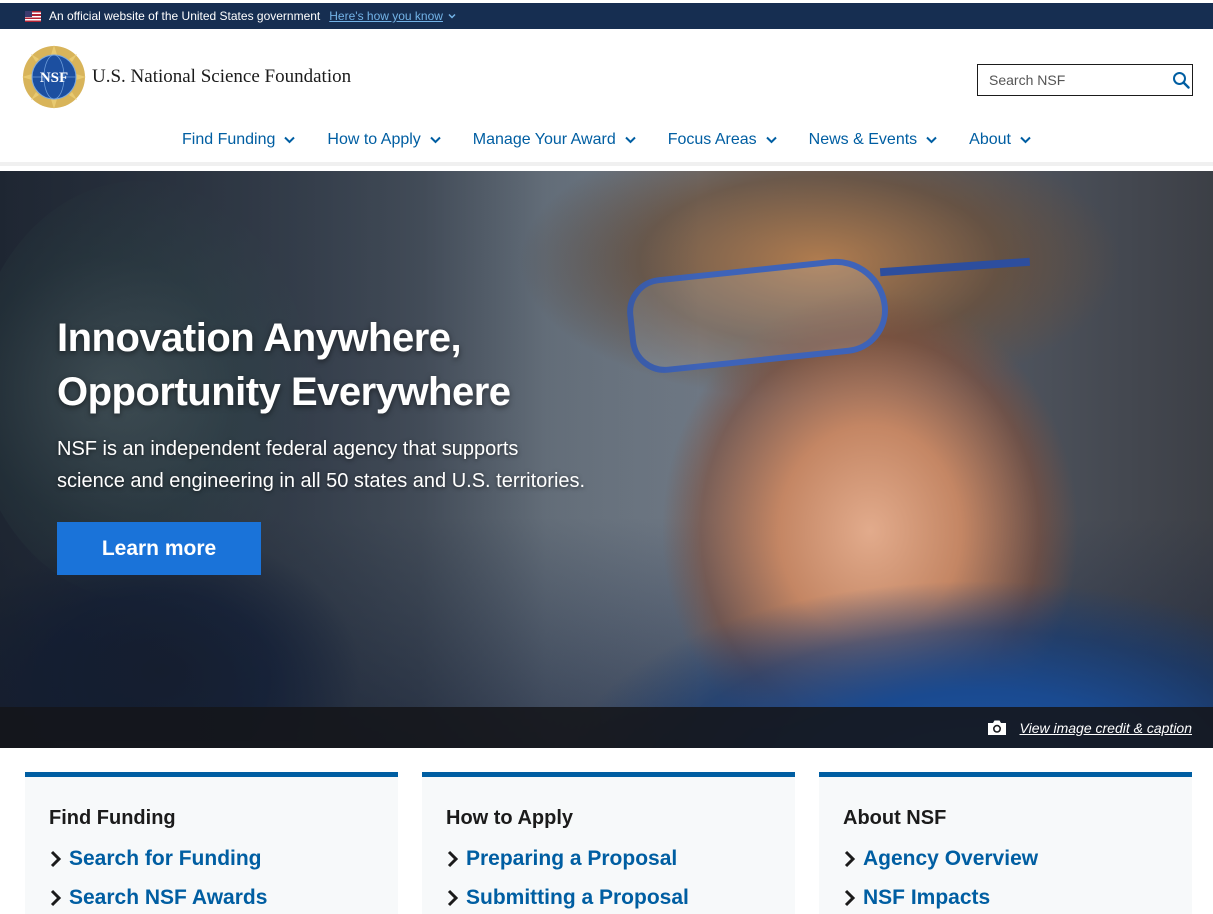 This screenshot has width=1213, height=914. I want to click on nsf-seal-logo: NSF, so click(54, 77).